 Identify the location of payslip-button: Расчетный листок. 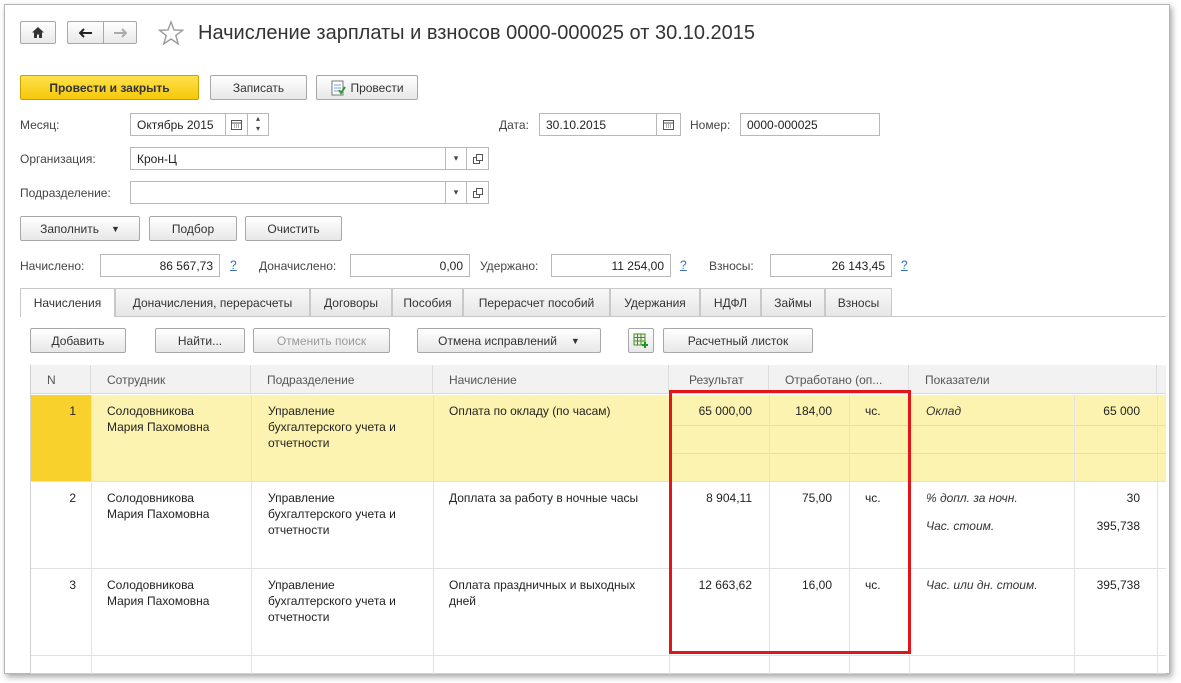
(738, 340).